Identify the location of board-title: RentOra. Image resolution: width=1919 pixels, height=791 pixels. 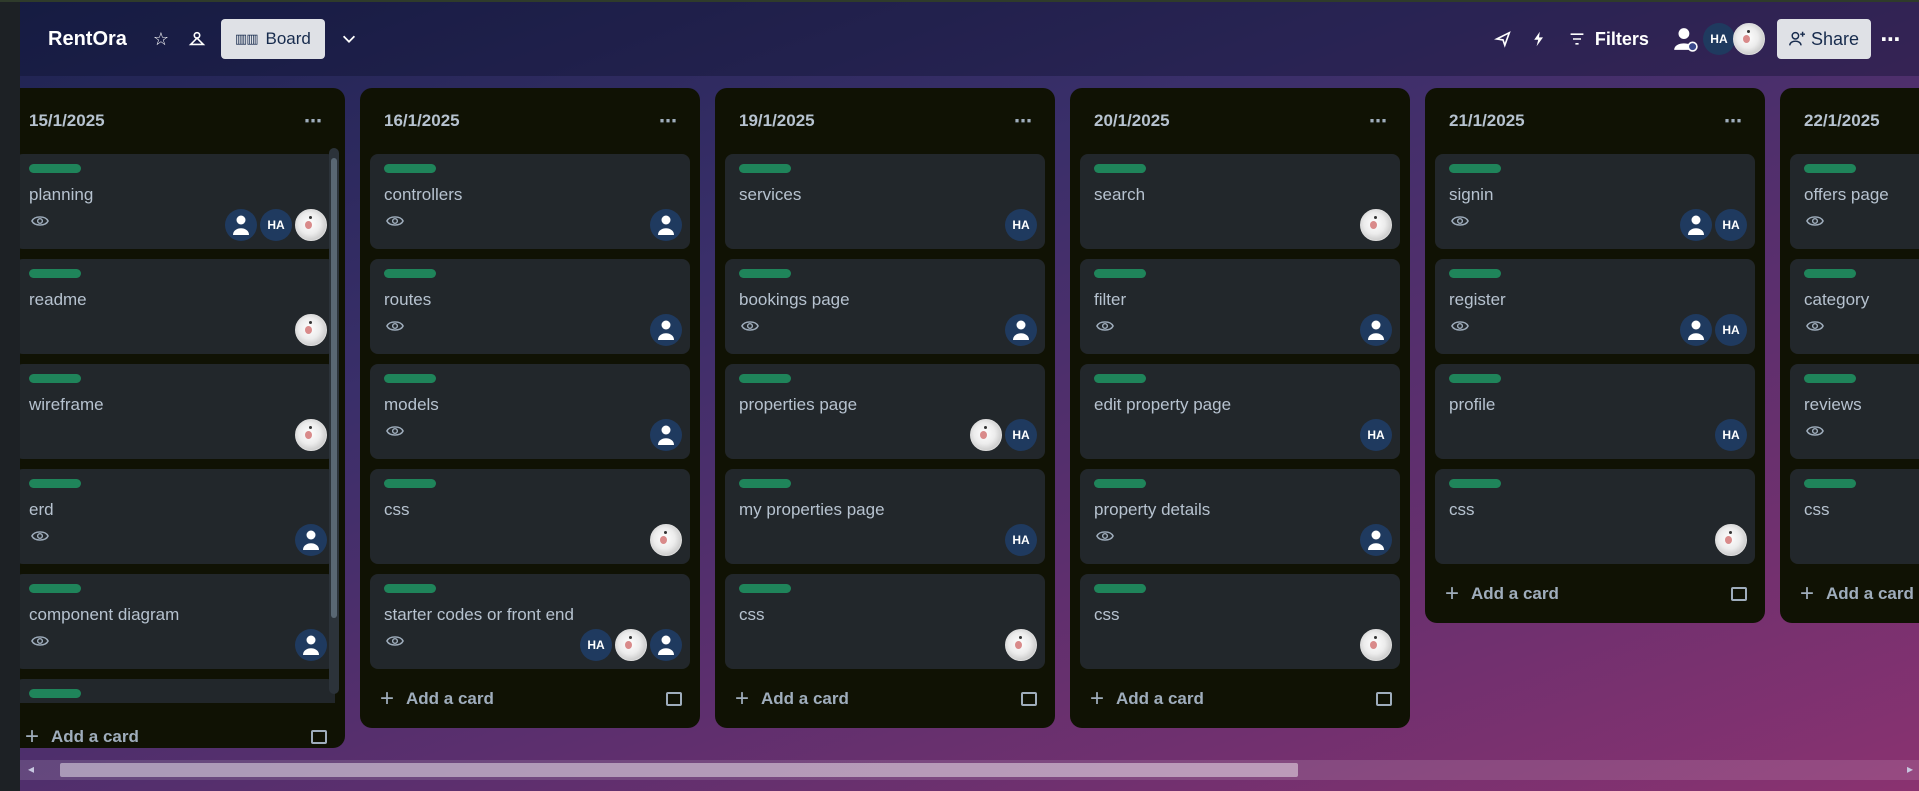
(87, 39).